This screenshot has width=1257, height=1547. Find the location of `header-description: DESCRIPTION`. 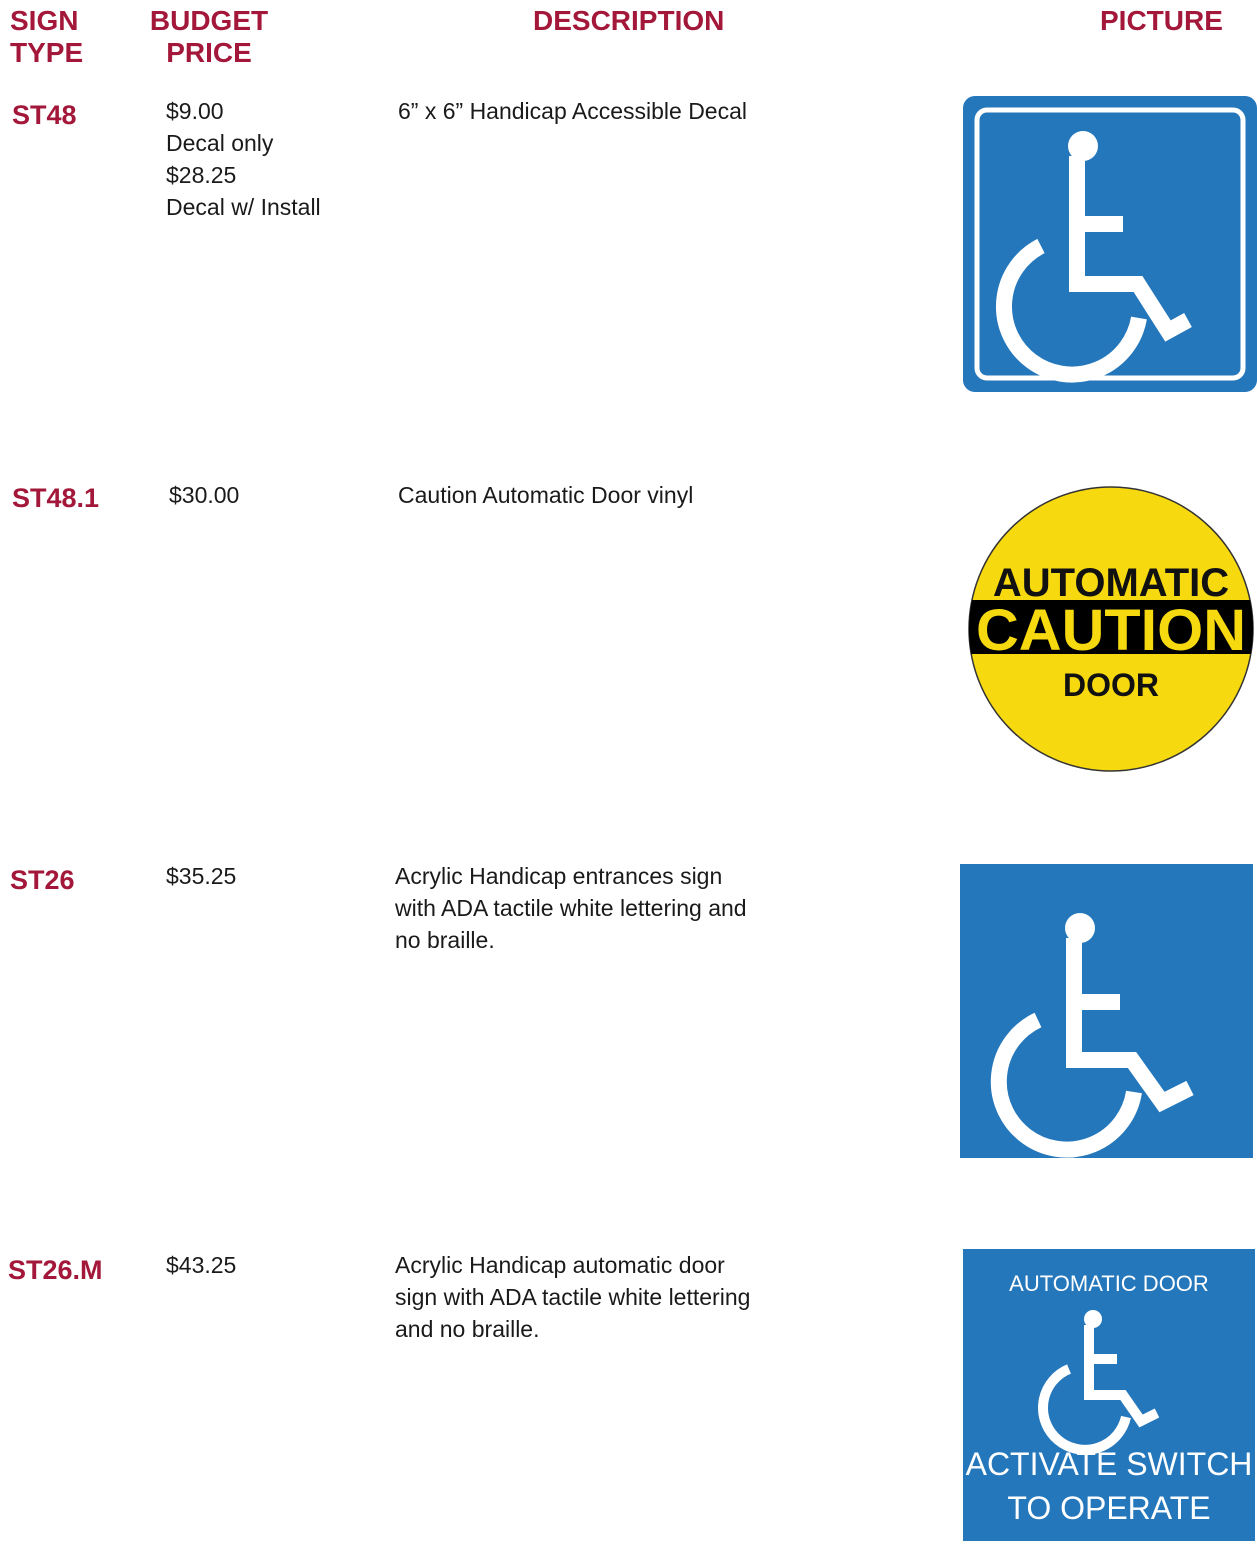

header-description: DESCRIPTION is located at coordinates (629, 20).